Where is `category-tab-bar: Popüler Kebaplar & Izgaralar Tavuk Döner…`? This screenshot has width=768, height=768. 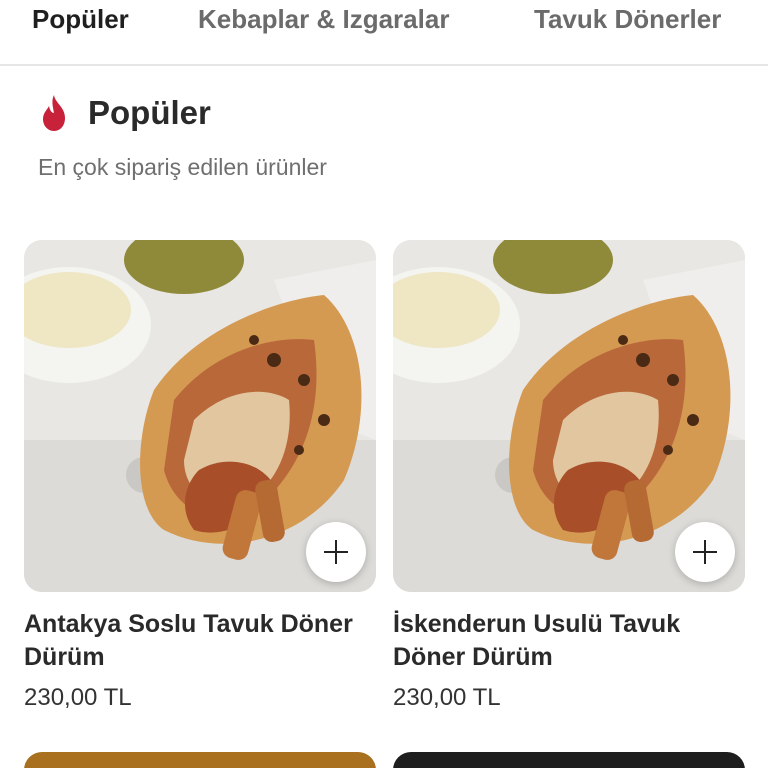 category-tab-bar: Popüler Kebaplar & Izgaralar Tavuk Döner… is located at coordinates (384, 33).